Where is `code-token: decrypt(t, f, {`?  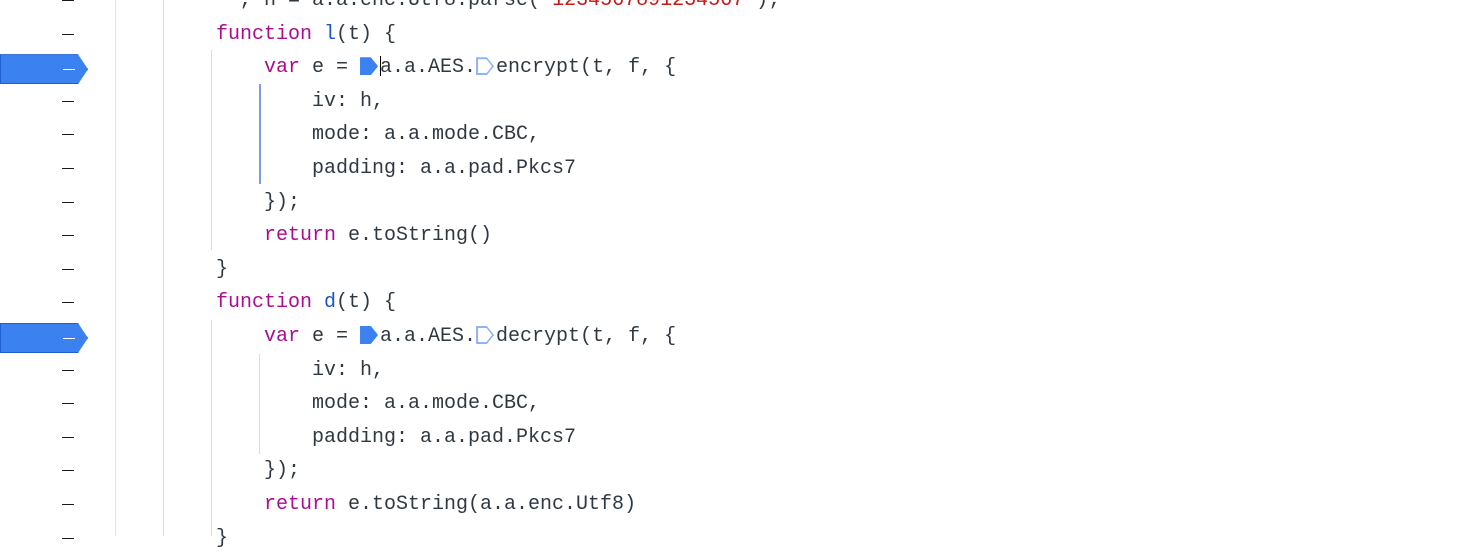
code-token: decrypt(t, f, { is located at coordinates (586, 336).